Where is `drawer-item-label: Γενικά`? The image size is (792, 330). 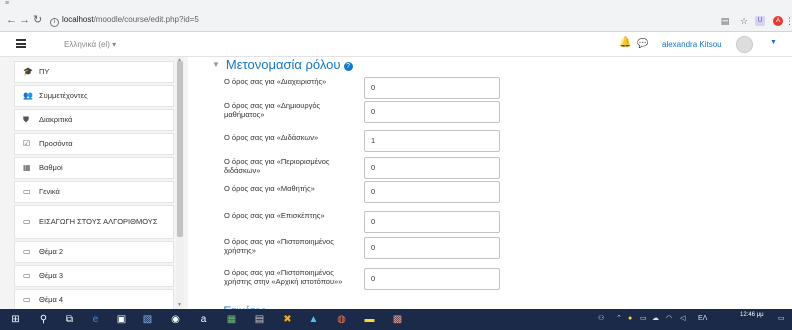 drawer-item-label: Γενικά is located at coordinates (49, 191).